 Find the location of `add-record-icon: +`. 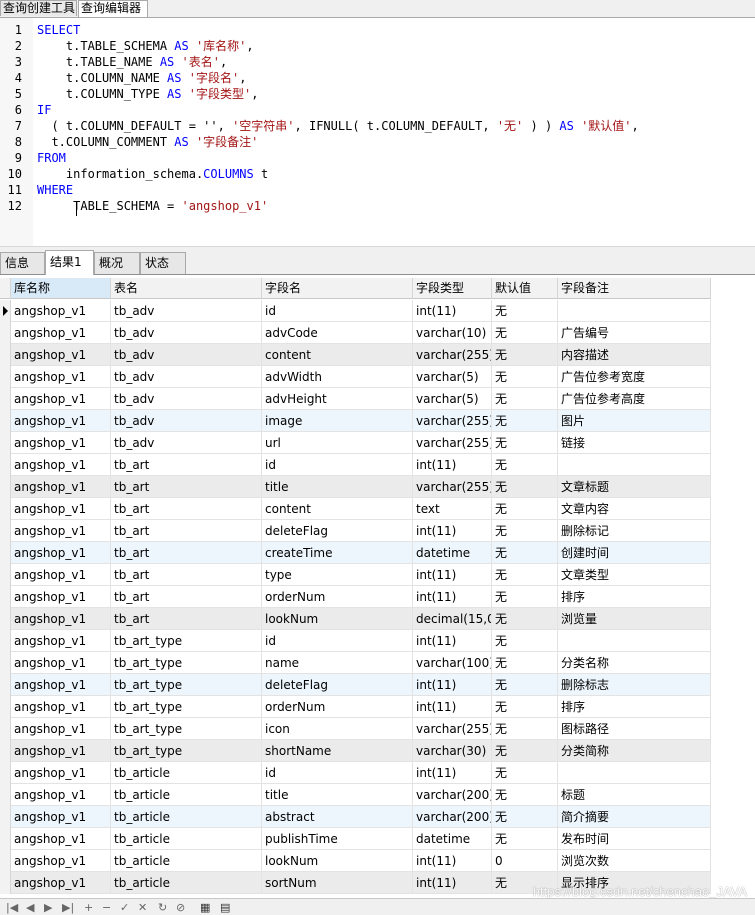

add-record-icon: + is located at coordinates (88, 908).